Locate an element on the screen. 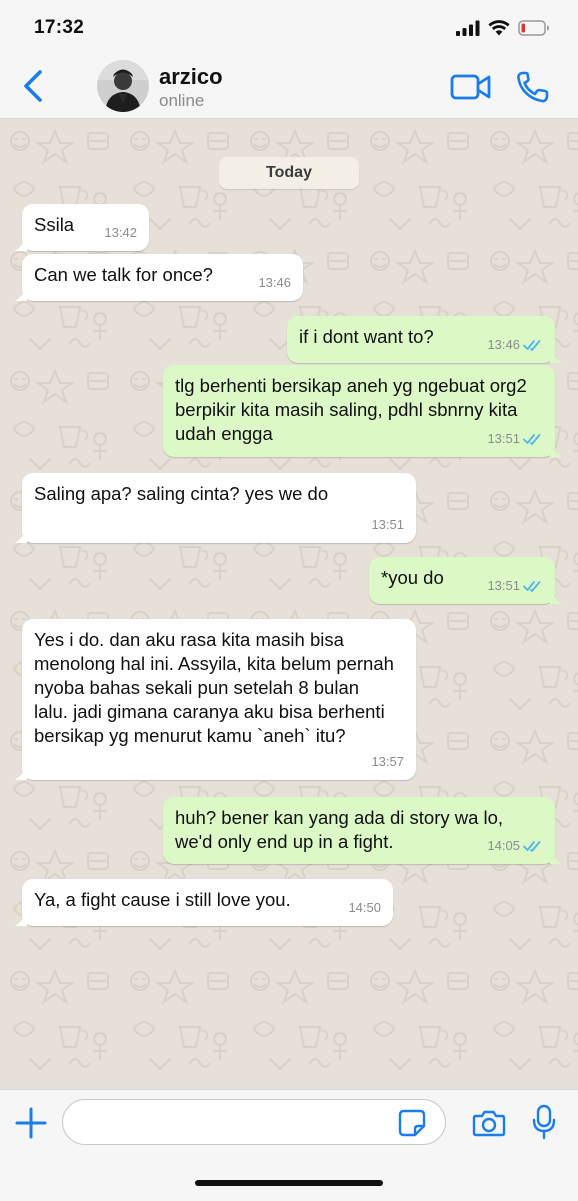 The height and width of the screenshot is (1201, 578). message-bubble-incoming: Can we talk for once? 13:46 is located at coordinates (159, 277).